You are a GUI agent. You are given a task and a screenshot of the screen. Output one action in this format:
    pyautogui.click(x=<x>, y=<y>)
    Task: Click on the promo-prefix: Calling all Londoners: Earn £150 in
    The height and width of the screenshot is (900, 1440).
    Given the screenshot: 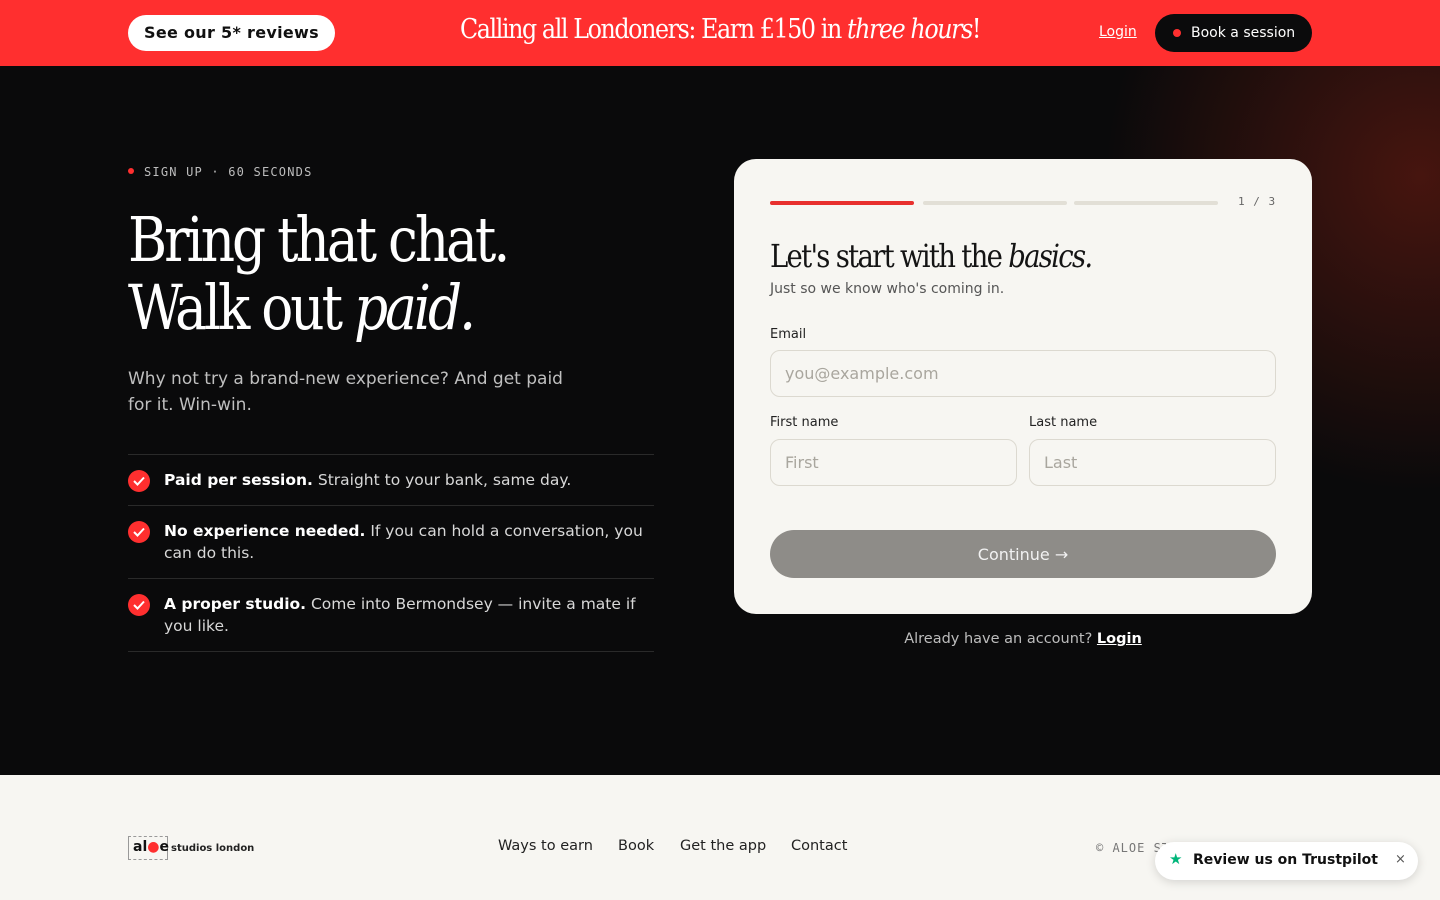 What is the action you would take?
    pyautogui.click(x=653, y=29)
    